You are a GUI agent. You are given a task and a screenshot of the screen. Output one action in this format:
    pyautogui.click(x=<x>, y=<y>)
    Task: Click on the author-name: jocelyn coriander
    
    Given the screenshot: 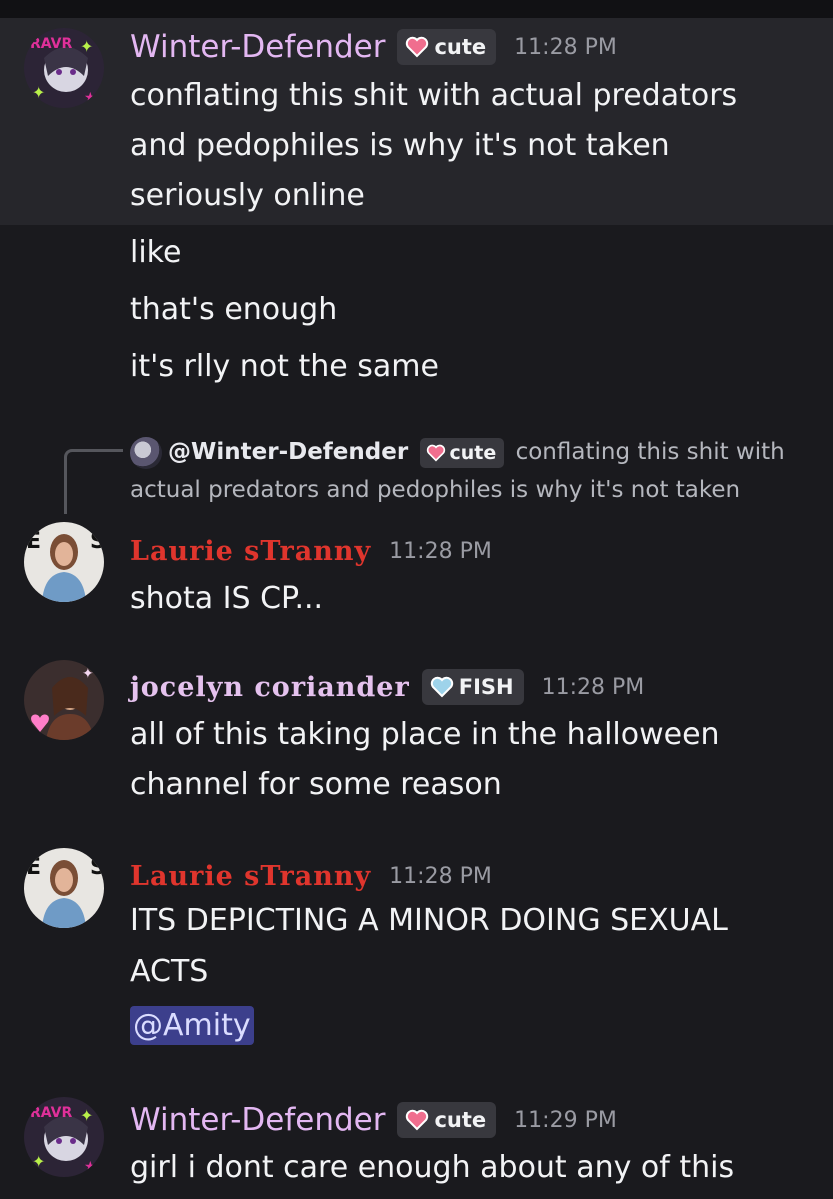 What is the action you would take?
    pyautogui.click(x=270, y=687)
    